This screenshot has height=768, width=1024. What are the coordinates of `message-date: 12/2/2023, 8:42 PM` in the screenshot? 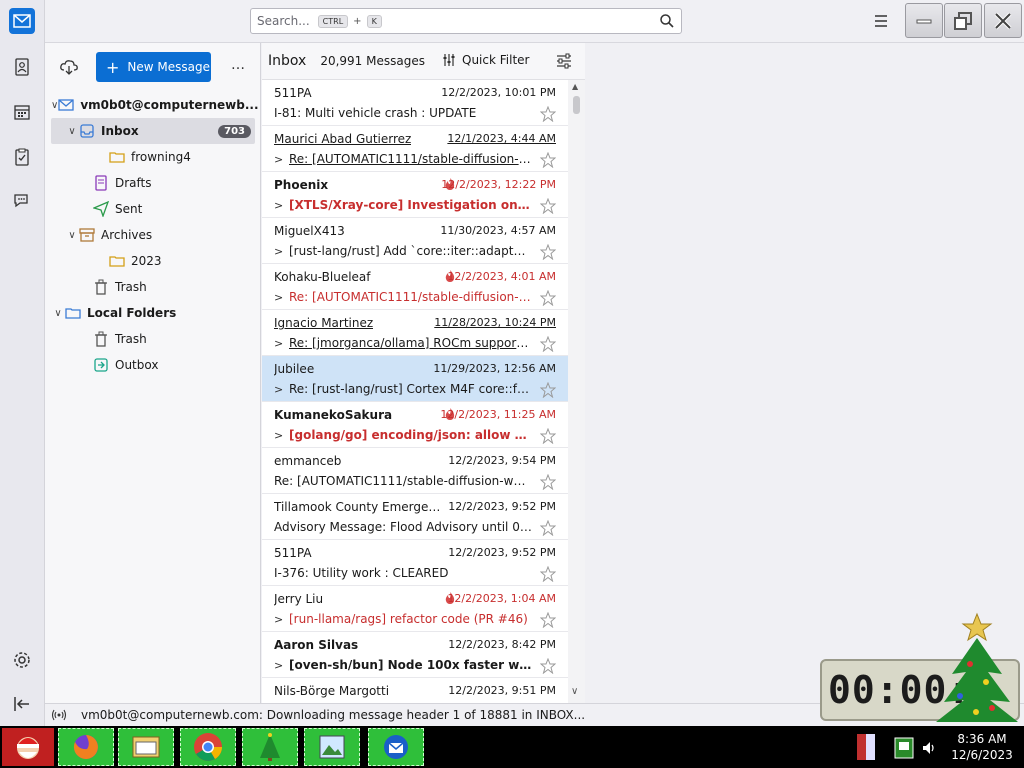 It's located at (502, 644).